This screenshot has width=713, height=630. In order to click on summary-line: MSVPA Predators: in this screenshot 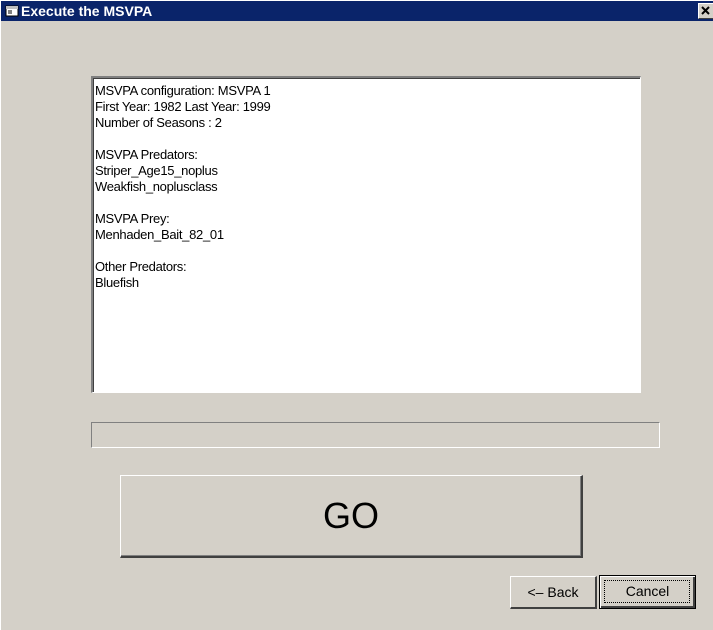, I will do `click(146, 154)`.